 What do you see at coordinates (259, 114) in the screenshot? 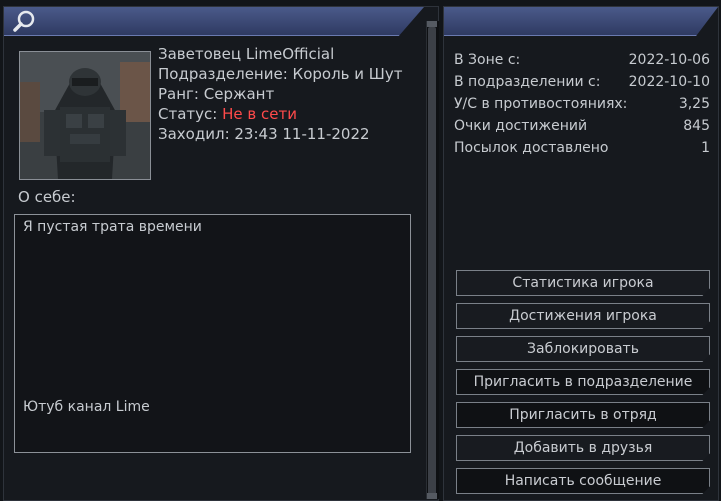
I see `status-badge: Не в сети` at bounding box center [259, 114].